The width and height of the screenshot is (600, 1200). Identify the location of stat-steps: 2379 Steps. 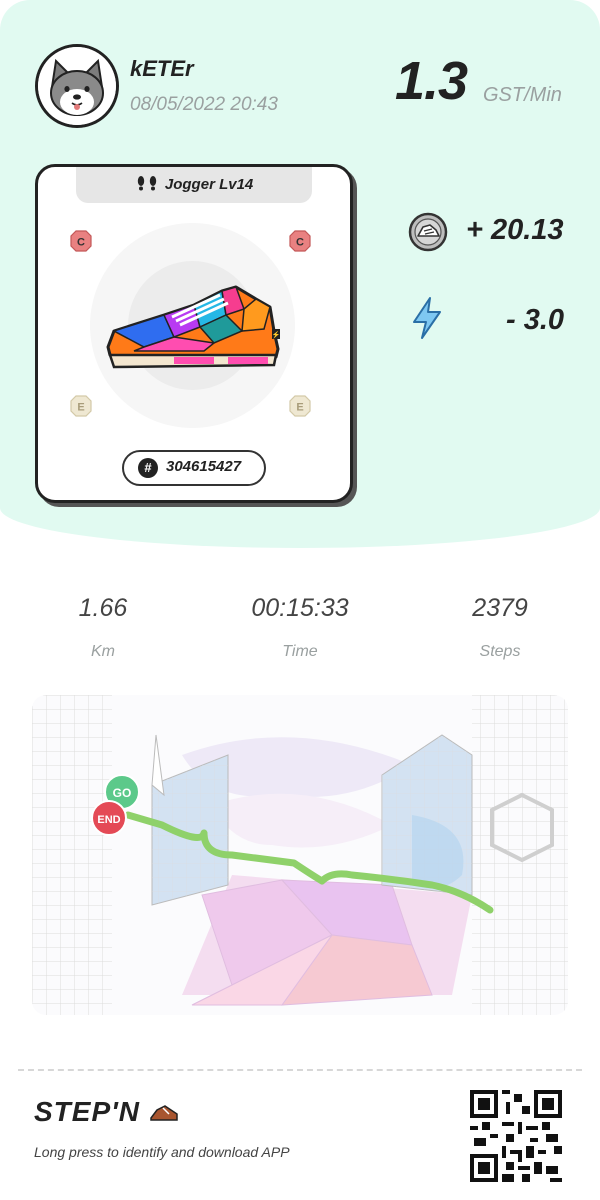
(500, 627).